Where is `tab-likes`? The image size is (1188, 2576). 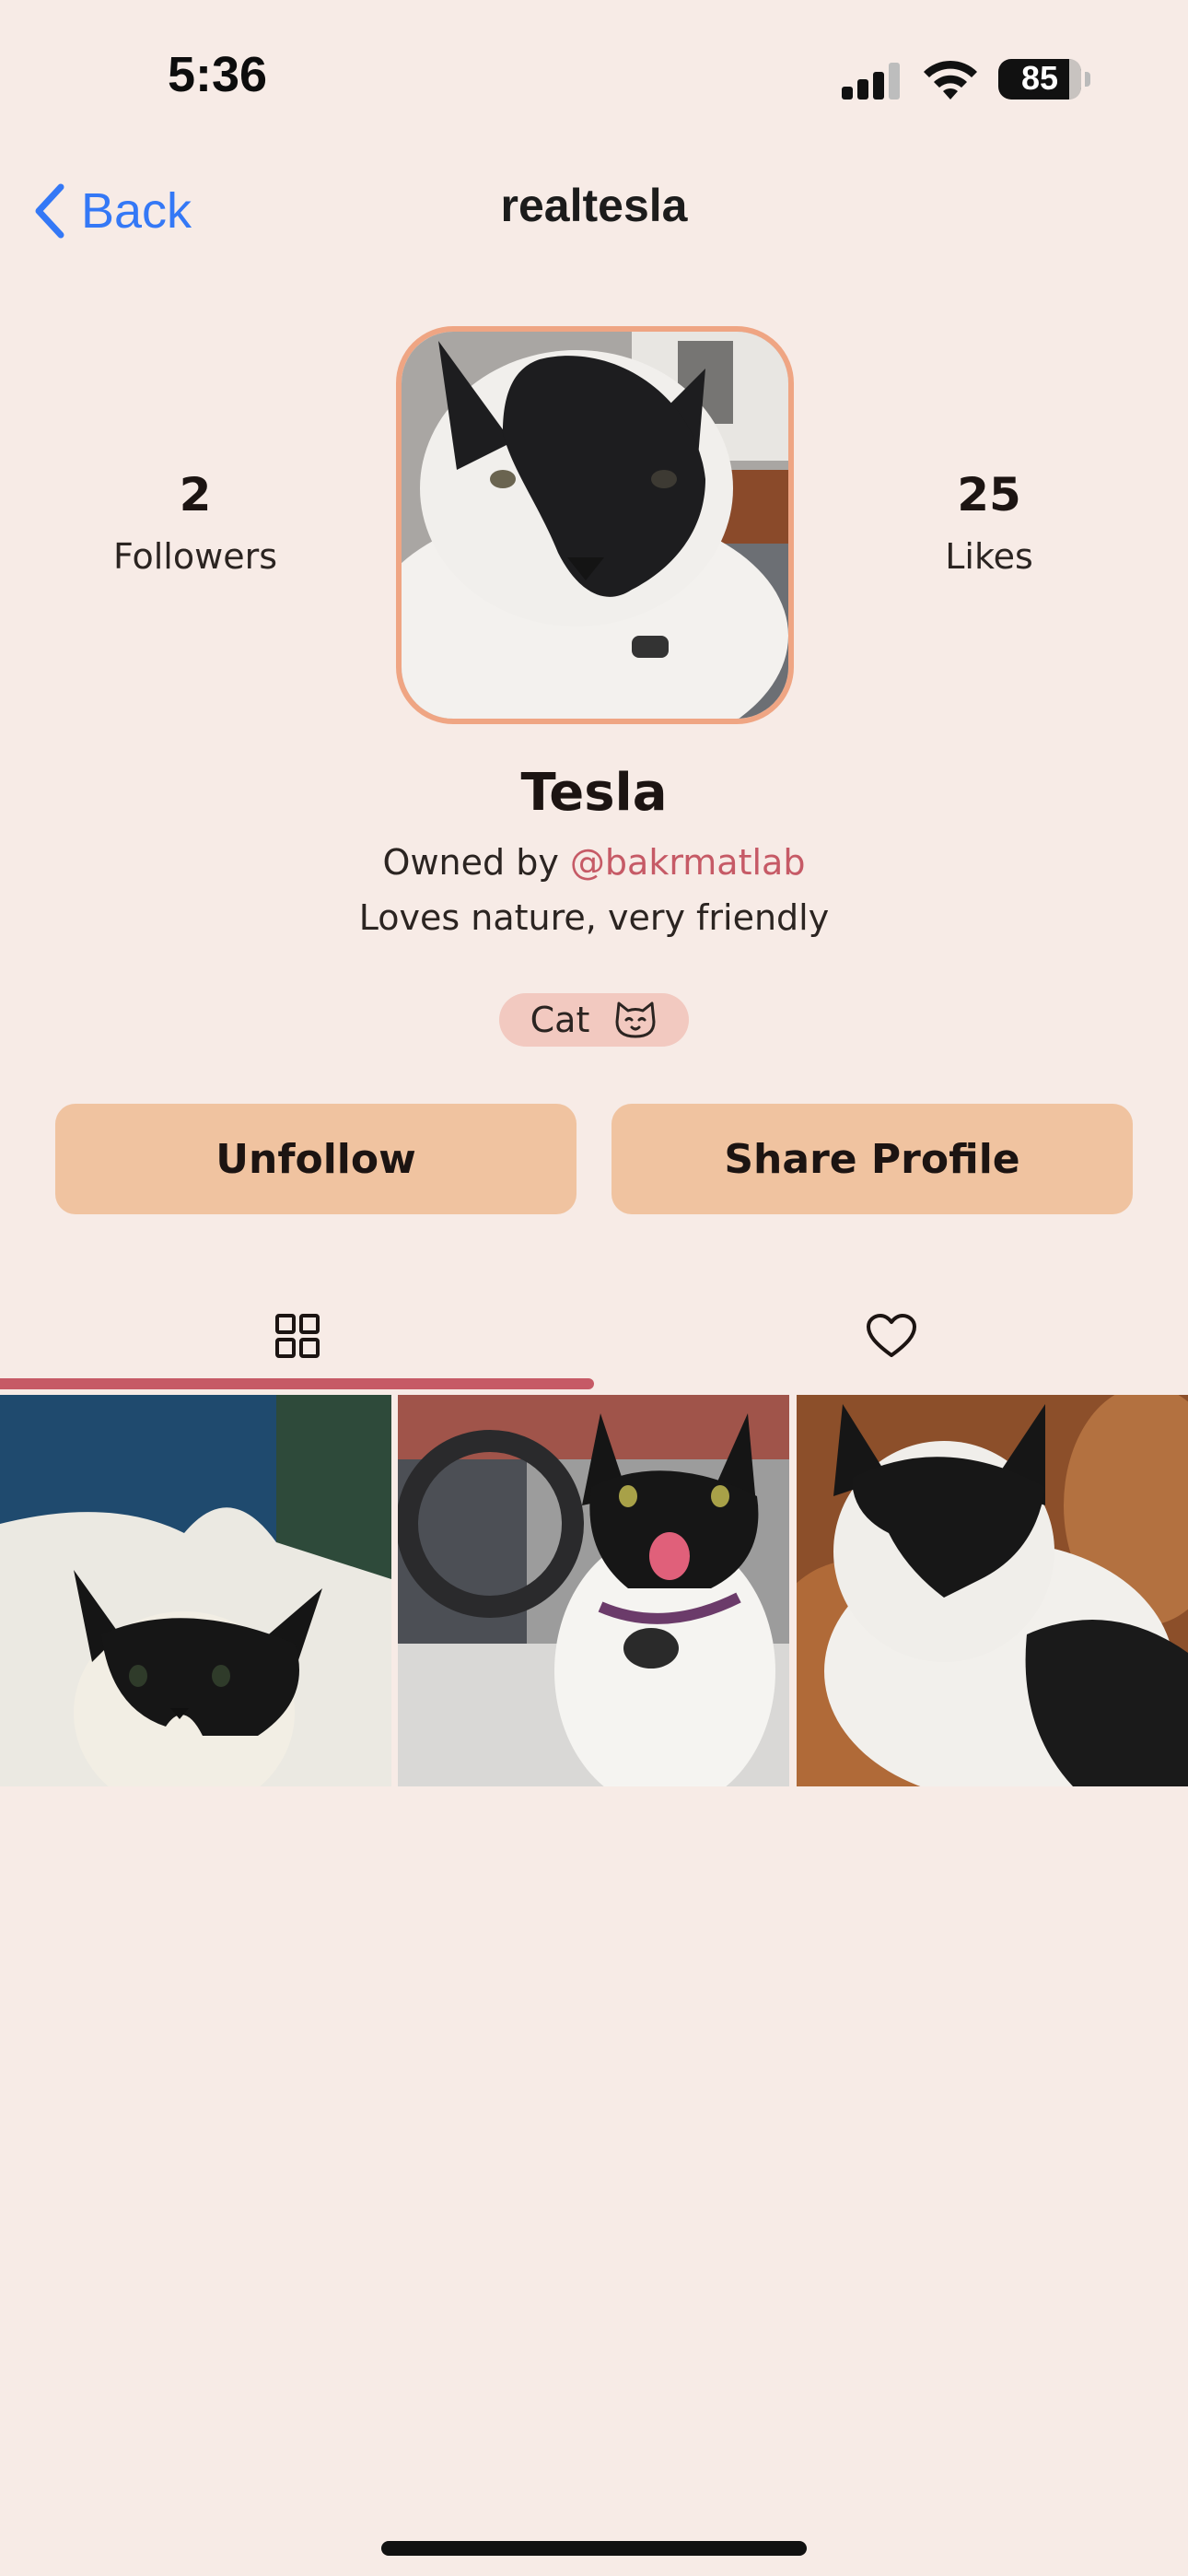 tab-likes is located at coordinates (891, 1336).